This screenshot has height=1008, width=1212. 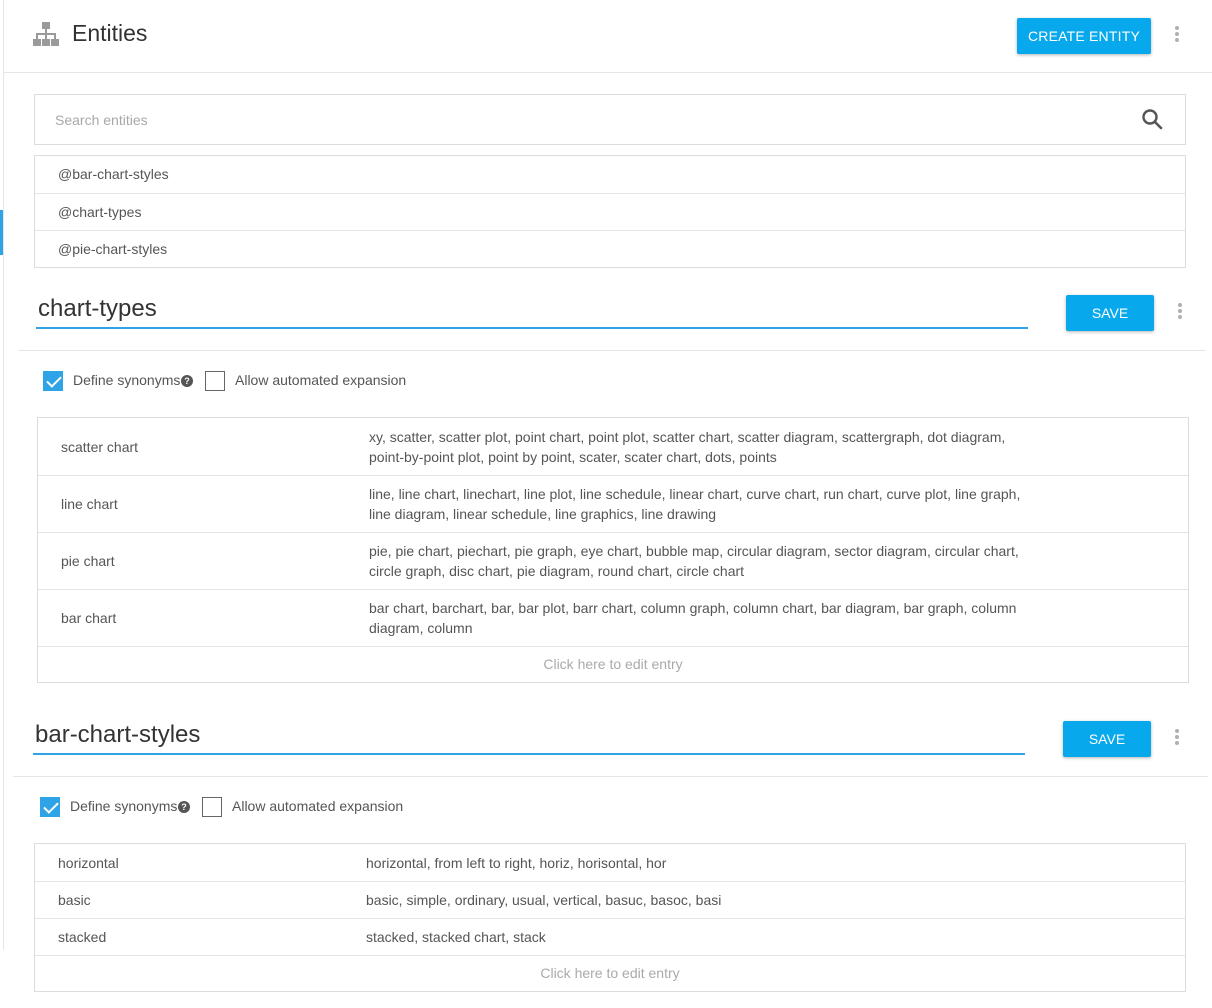 I want to click on left-rail, so click(x=2, y=475).